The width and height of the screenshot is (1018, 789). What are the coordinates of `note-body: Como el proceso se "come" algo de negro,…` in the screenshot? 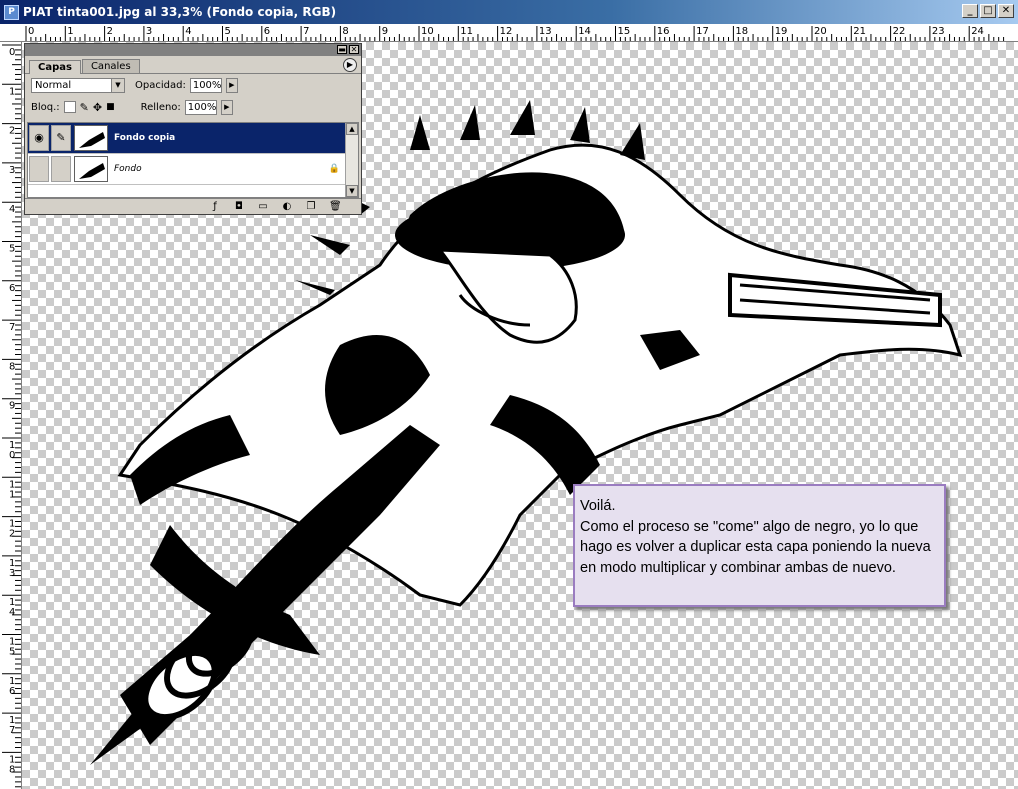 It's located at (755, 547).